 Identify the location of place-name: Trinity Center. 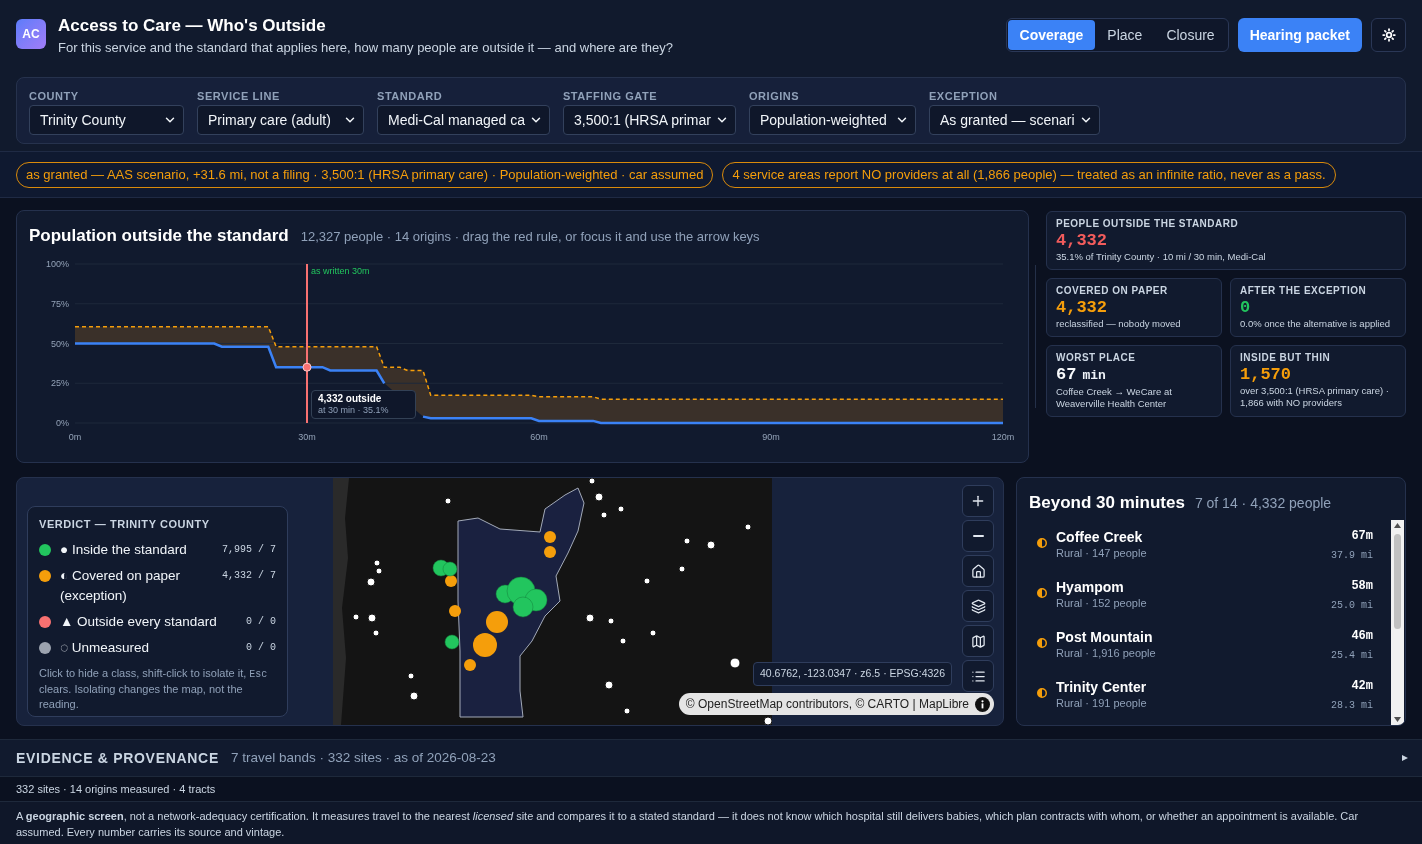
(1193, 687).